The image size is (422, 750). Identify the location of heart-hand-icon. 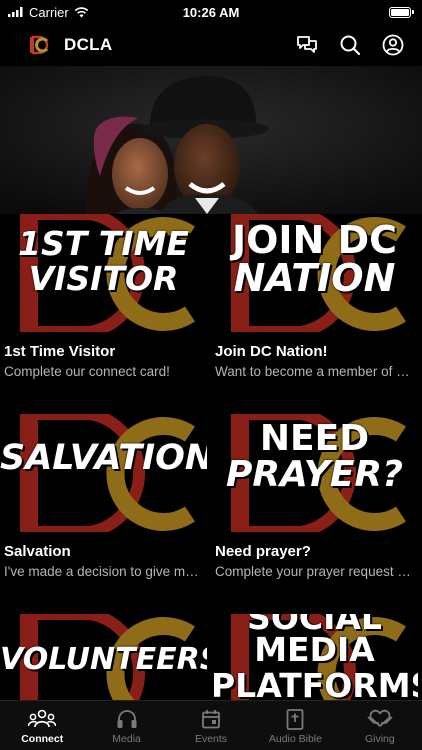
(380, 719).